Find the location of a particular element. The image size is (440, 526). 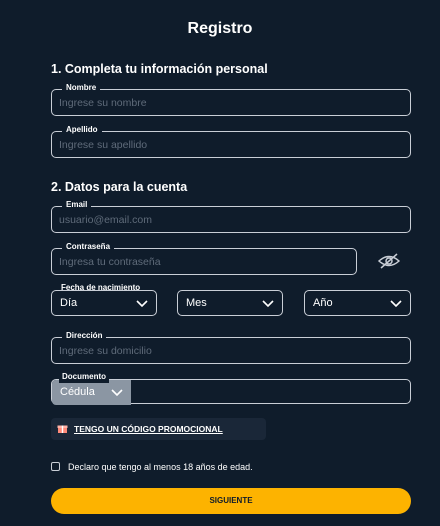

age-checkbox is located at coordinates (55, 466).